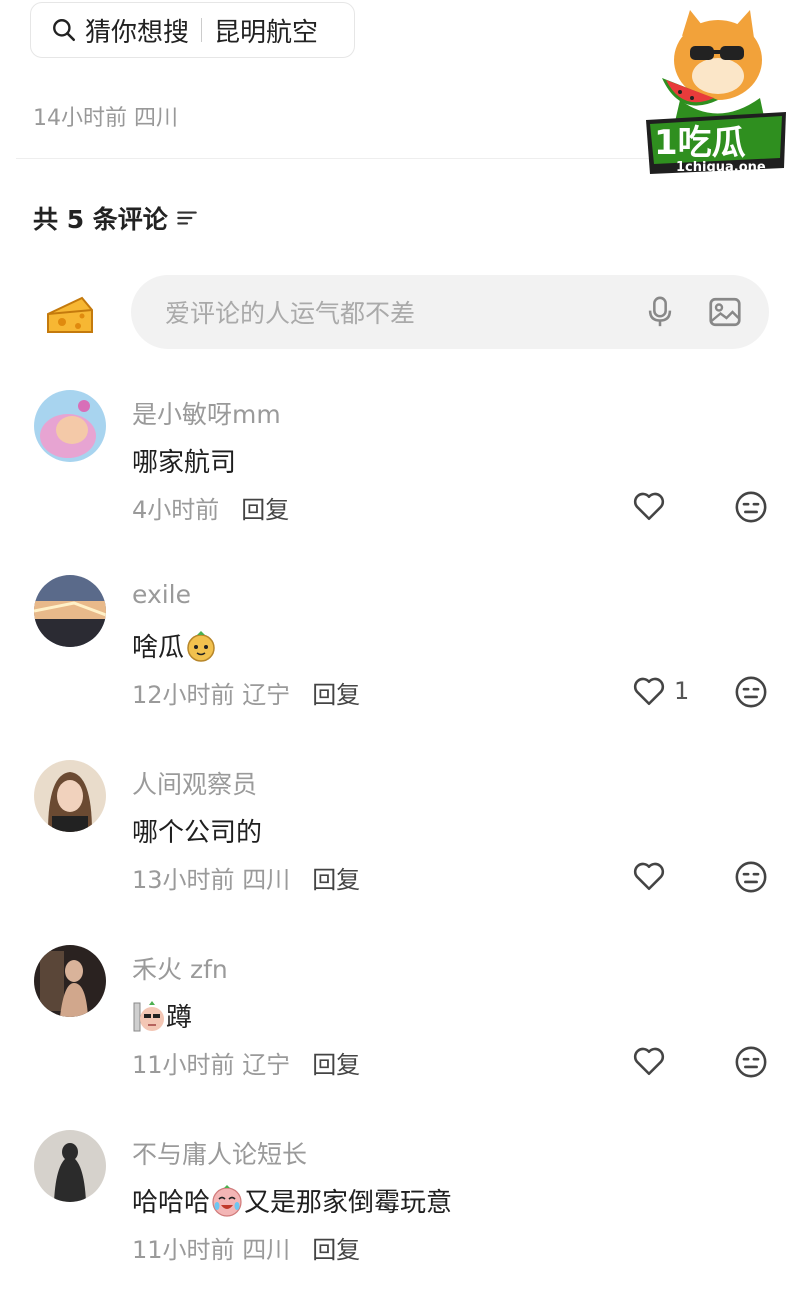  What do you see at coordinates (682, 691) in the screenshot?
I see `like-count: 1` at bounding box center [682, 691].